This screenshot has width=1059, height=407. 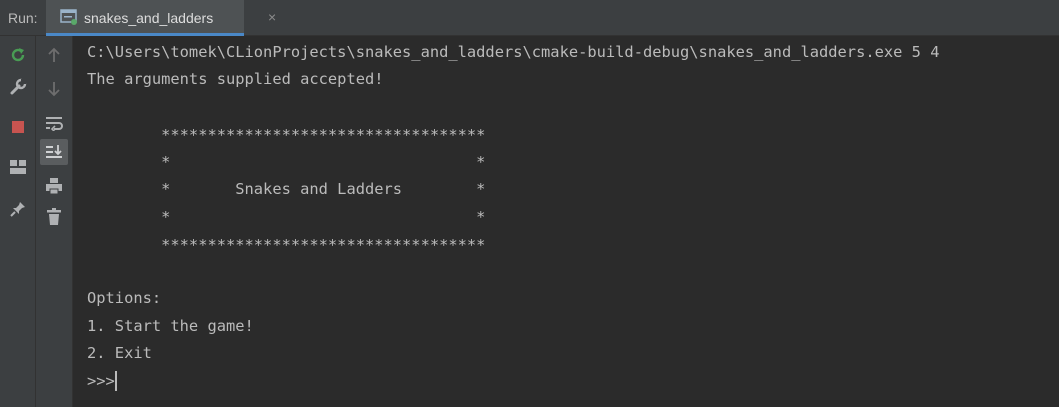 I want to click on option-start-game: 1. Start the game!, so click(x=170, y=326).